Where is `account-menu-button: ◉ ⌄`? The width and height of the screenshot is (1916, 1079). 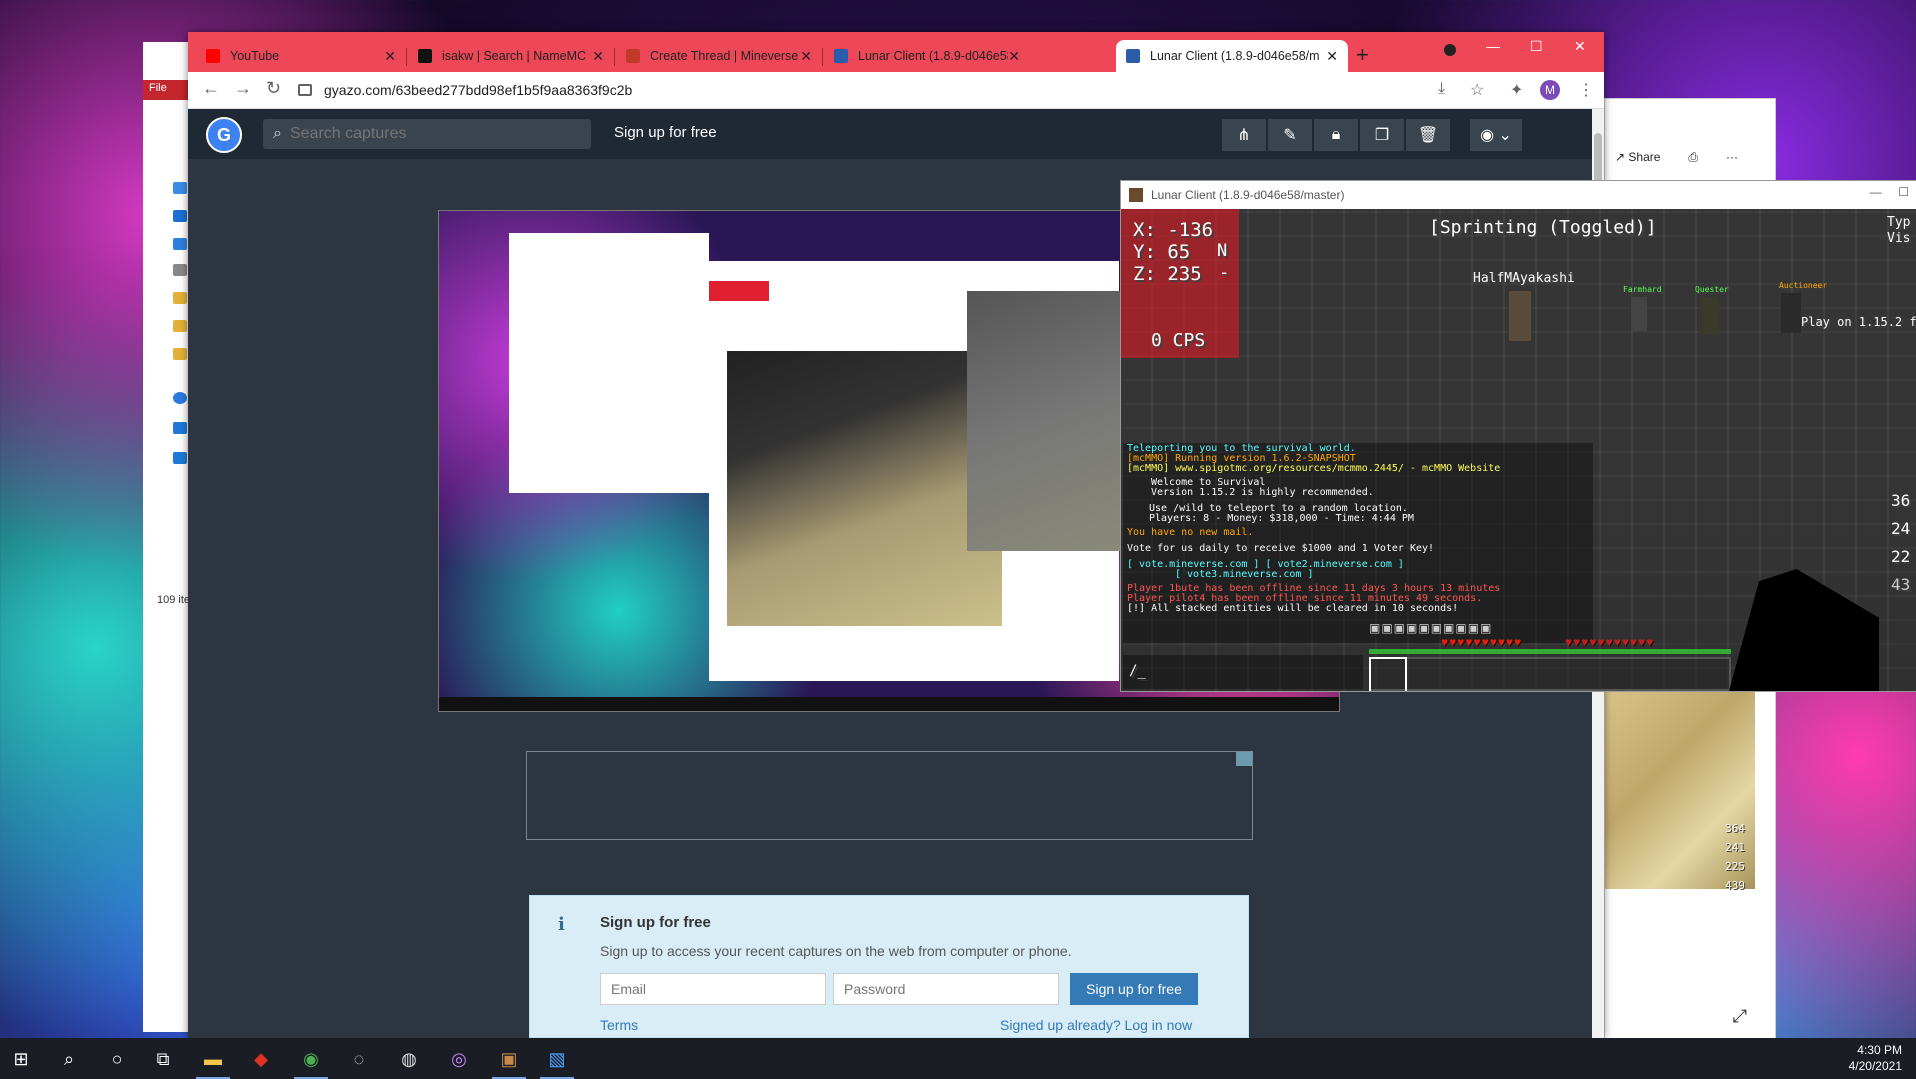
account-menu-button: ◉ ⌄ is located at coordinates (1496, 135).